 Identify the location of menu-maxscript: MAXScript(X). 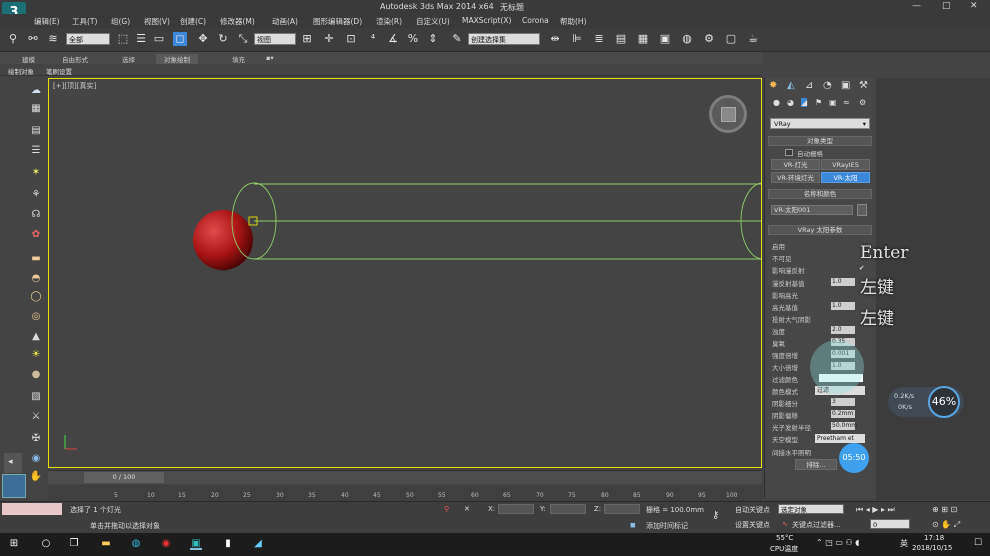
(486, 20).